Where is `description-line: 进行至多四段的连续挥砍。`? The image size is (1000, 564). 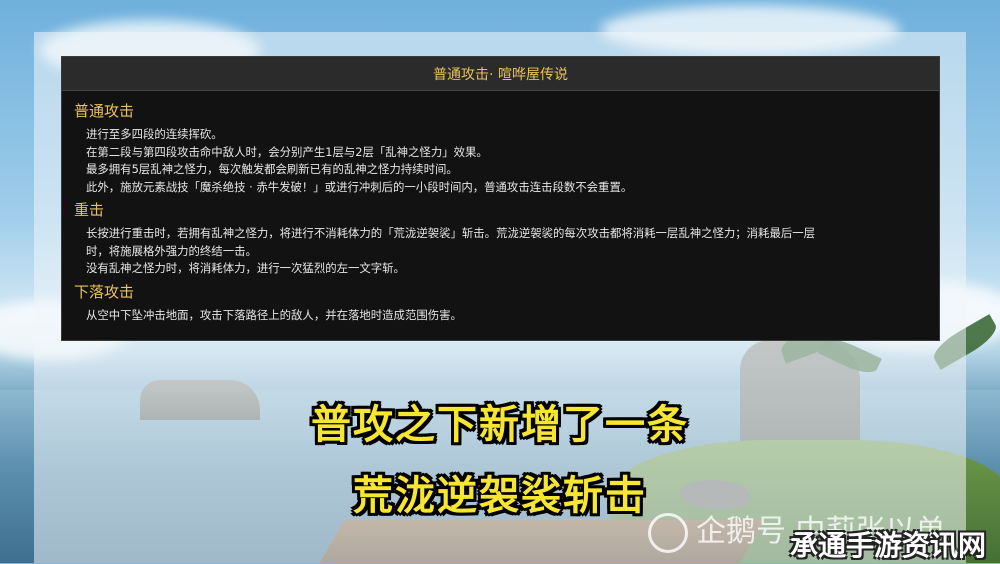 description-line: 进行至多四段的连续挥砍。 is located at coordinates (154, 134).